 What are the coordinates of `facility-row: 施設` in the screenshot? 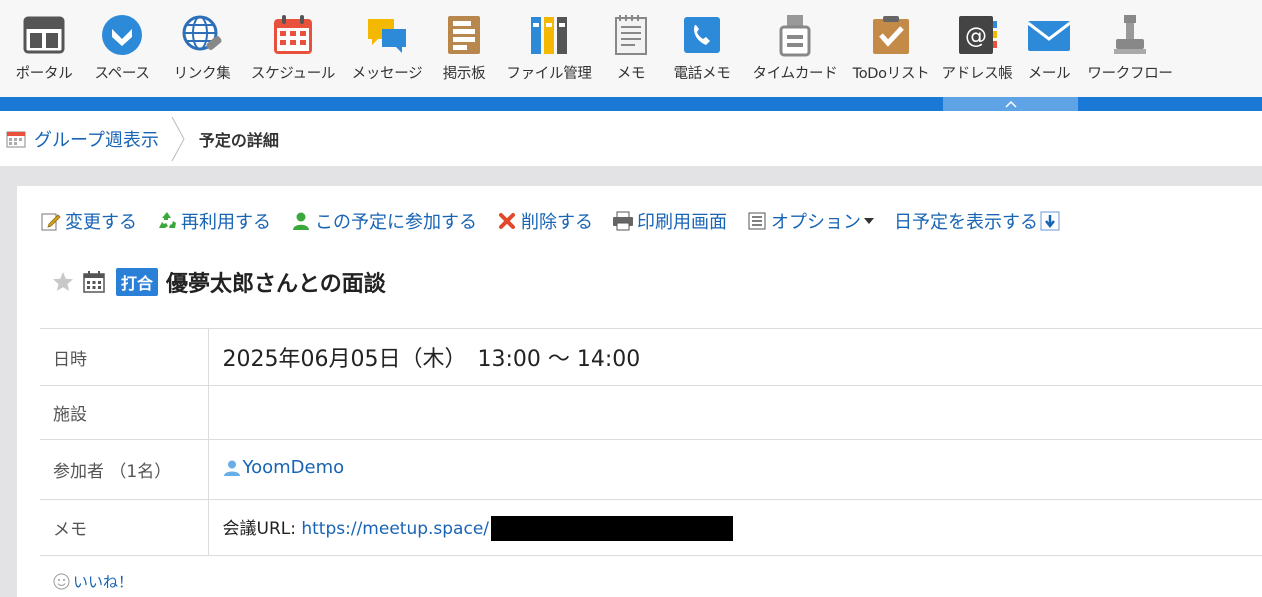 It's located at (651, 412).